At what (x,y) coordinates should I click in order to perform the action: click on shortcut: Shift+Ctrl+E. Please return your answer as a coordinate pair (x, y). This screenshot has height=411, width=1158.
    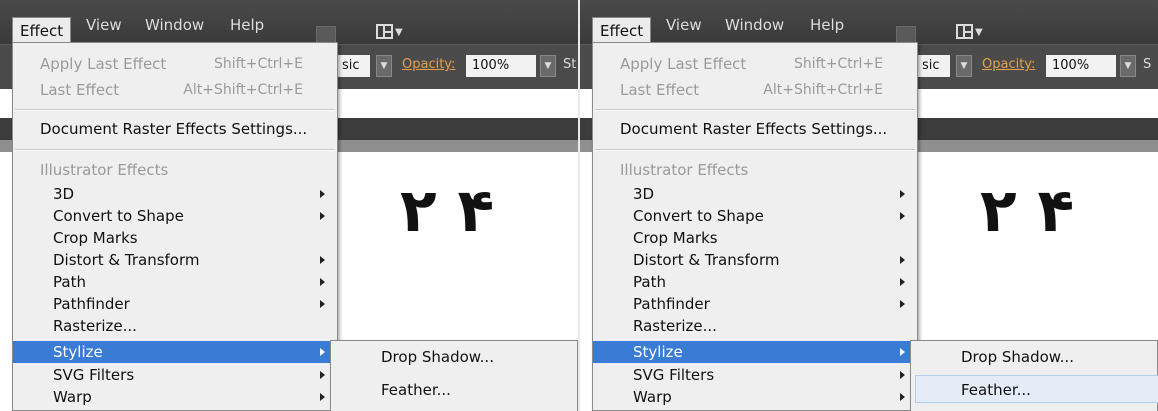
    Looking at the image, I should click on (258, 64).